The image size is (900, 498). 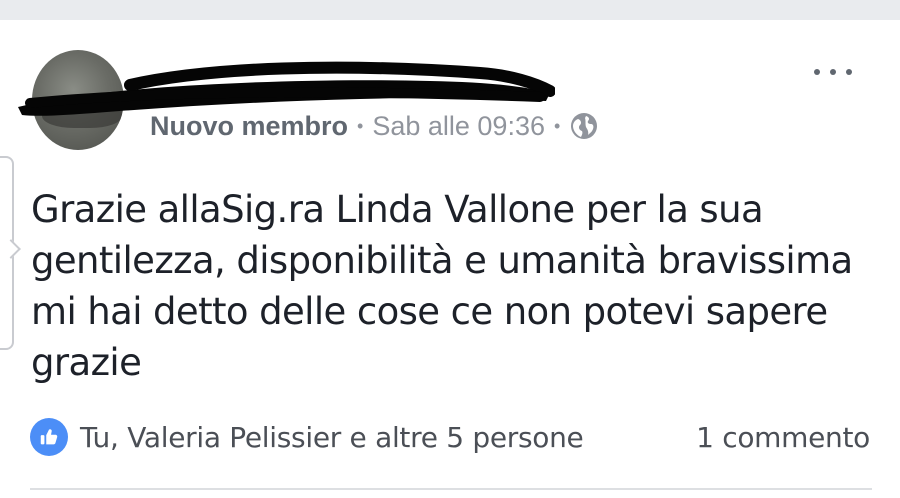 What do you see at coordinates (332, 437) in the screenshot?
I see `reactions-text: Tu, Valeria Pelissier e altre 5 persone` at bounding box center [332, 437].